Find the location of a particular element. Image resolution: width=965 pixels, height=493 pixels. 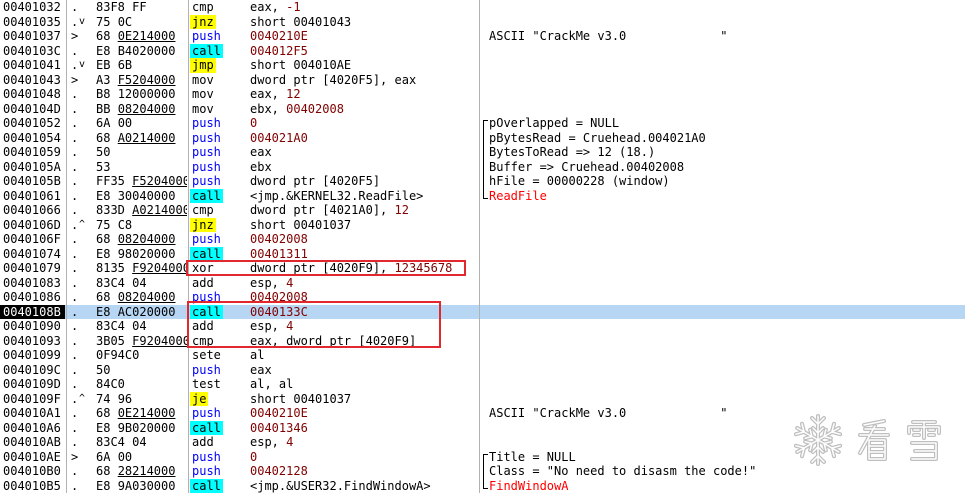

hex-dump: 53 is located at coordinates (141, 167).